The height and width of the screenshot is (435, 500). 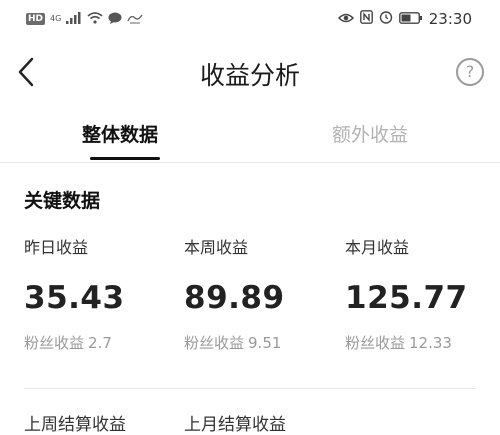 What do you see at coordinates (120, 133) in the screenshot?
I see `tab-overall-data: 整体数据` at bounding box center [120, 133].